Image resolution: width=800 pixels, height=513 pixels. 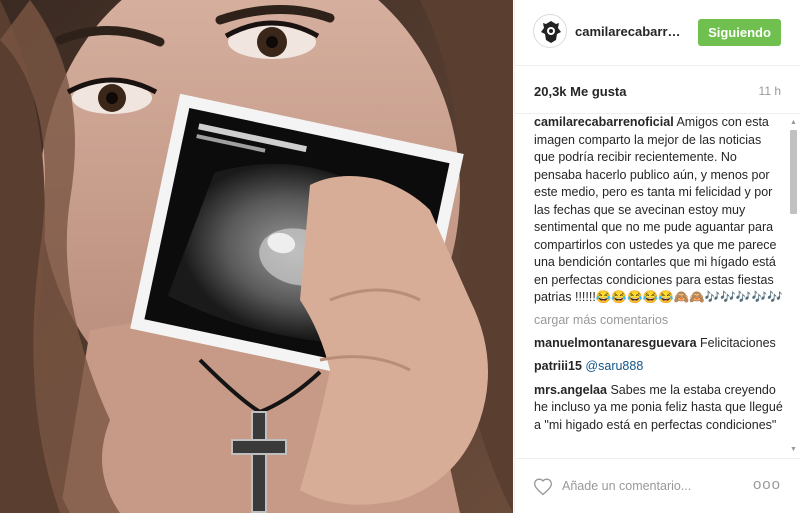 What do you see at coordinates (558, 366) in the screenshot?
I see `comment-username: patriii15` at bounding box center [558, 366].